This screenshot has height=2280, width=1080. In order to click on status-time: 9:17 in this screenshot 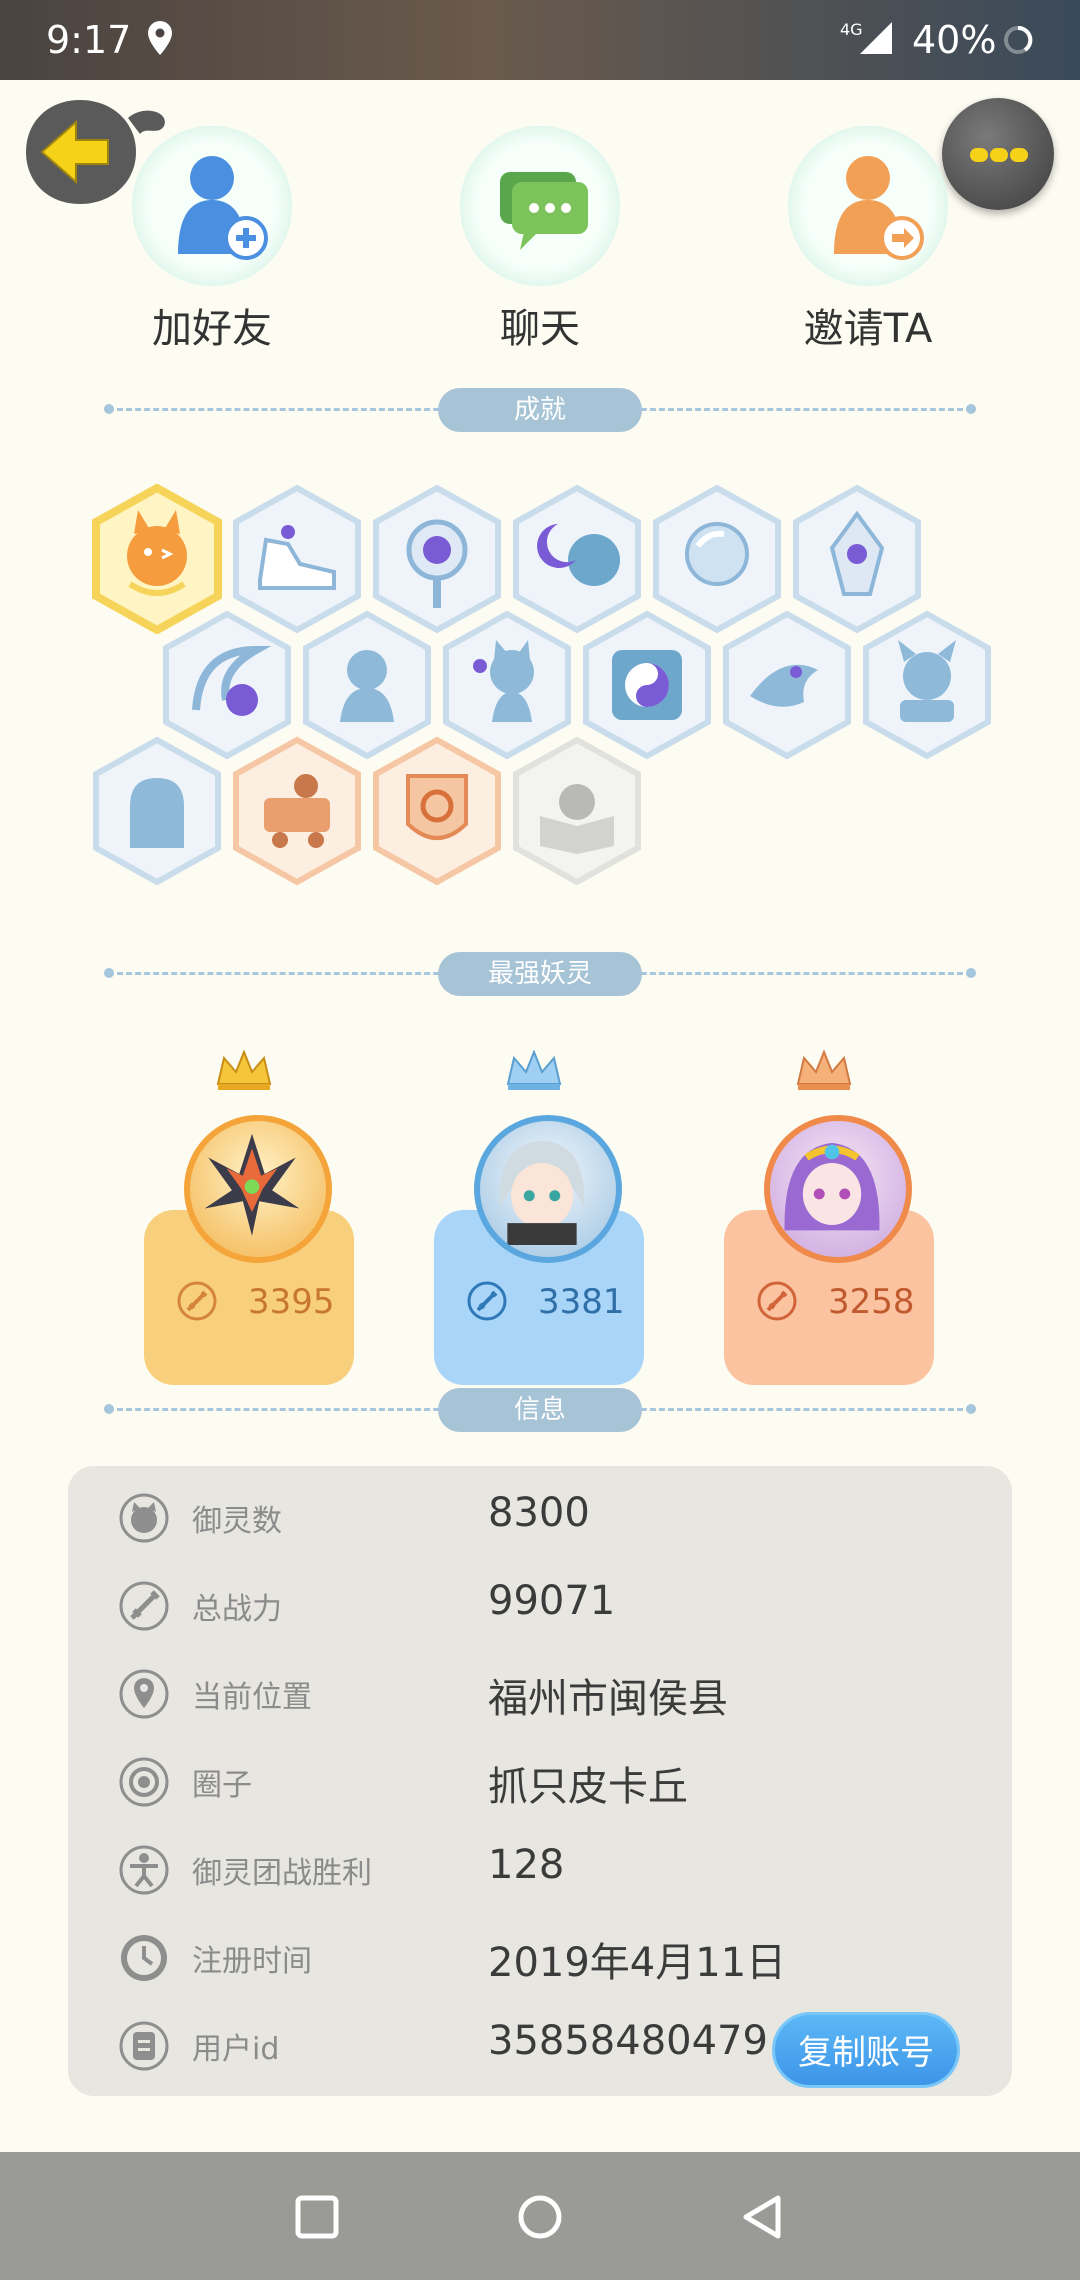, I will do `click(89, 40)`.